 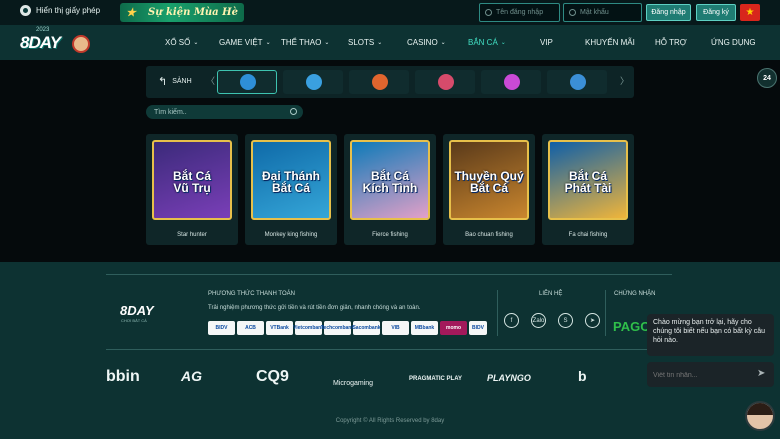 I want to click on nav-item-label: ỨNG DỤNG, so click(x=733, y=42).